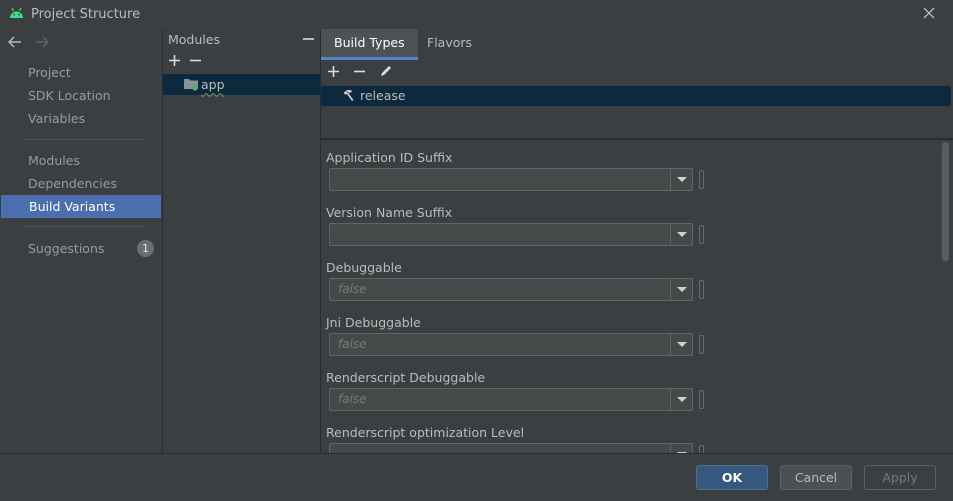 The height and width of the screenshot is (501, 953). Describe the element at coordinates (241, 241) in the screenshot. I see `modules-panel: Modules app` at that location.